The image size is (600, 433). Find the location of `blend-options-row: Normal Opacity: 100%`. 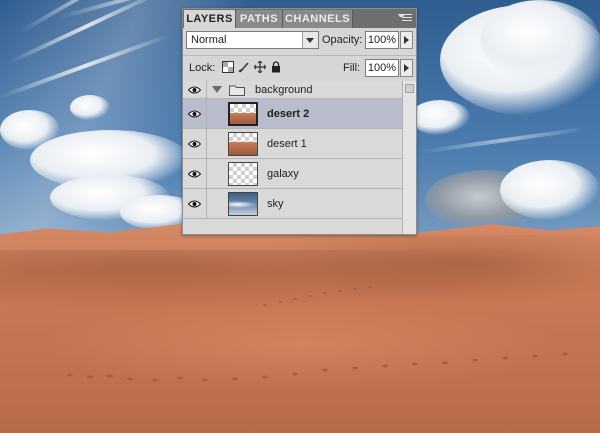

blend-options-row: Normal Opacity: 100% is located at coordinates (299, 41).